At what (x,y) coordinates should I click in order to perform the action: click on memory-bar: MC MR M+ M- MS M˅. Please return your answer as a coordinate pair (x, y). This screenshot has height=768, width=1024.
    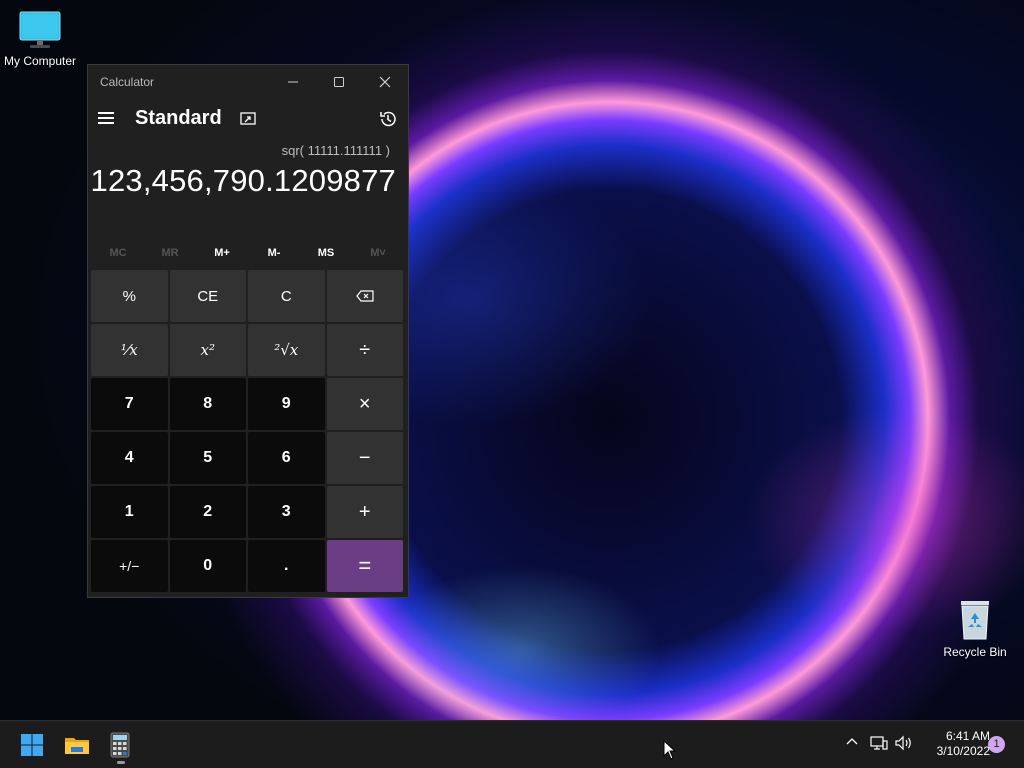
    Looking at the image, I should click on (248, 253).